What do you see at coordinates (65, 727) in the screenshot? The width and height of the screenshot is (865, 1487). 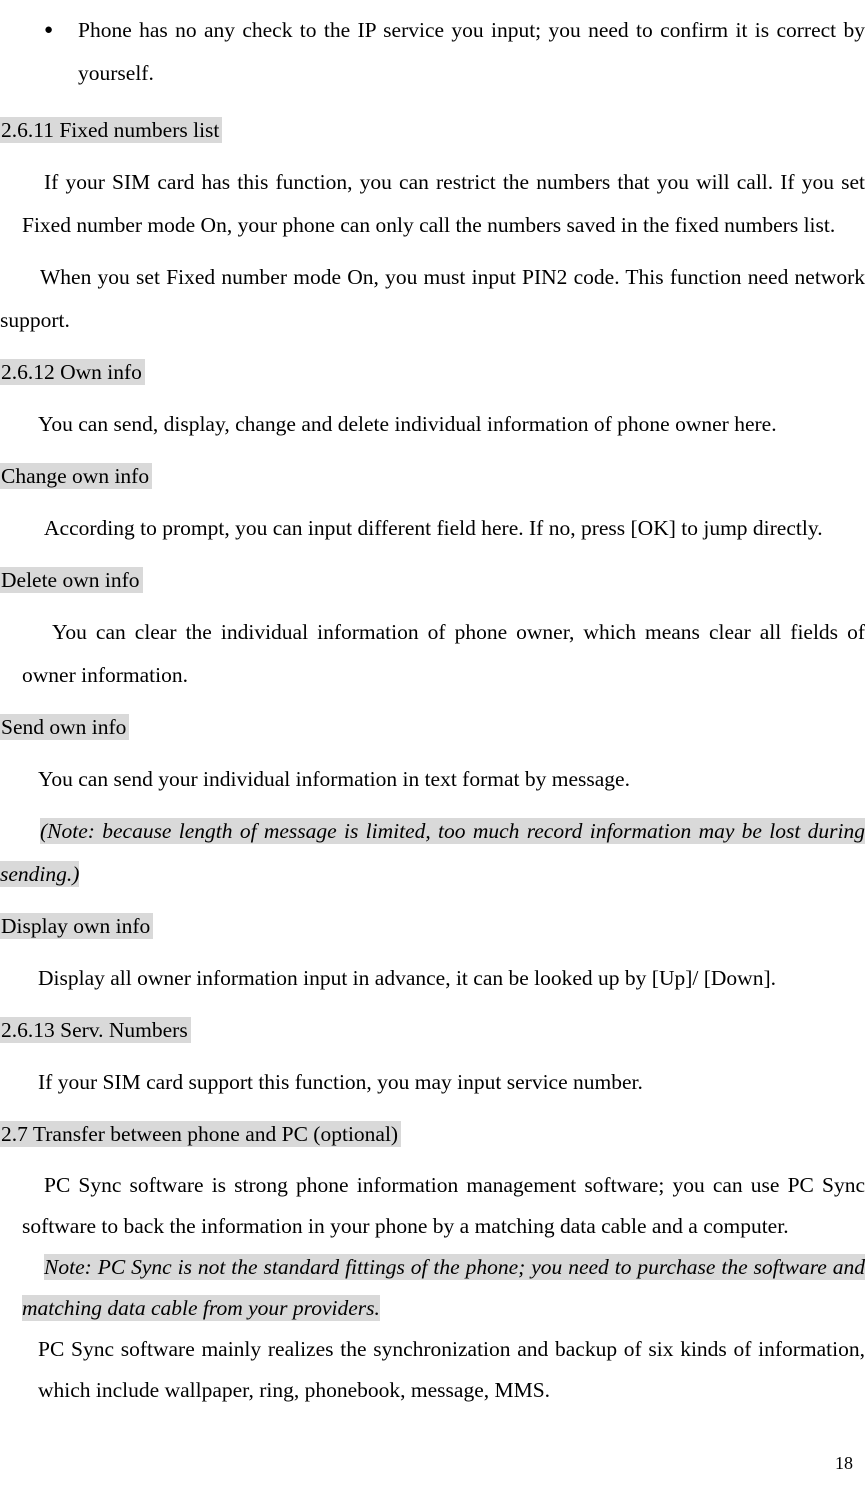 I see `heading-send-own-info-text: Send own info` at bounding box center [65, 727].